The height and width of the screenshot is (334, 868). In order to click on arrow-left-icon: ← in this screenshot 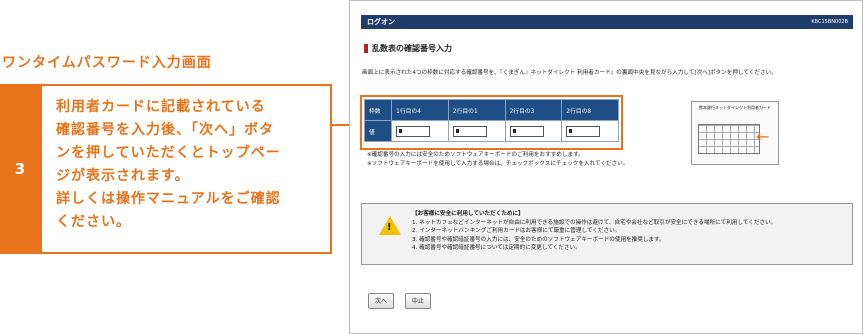, I will do `click(763, 136)`.